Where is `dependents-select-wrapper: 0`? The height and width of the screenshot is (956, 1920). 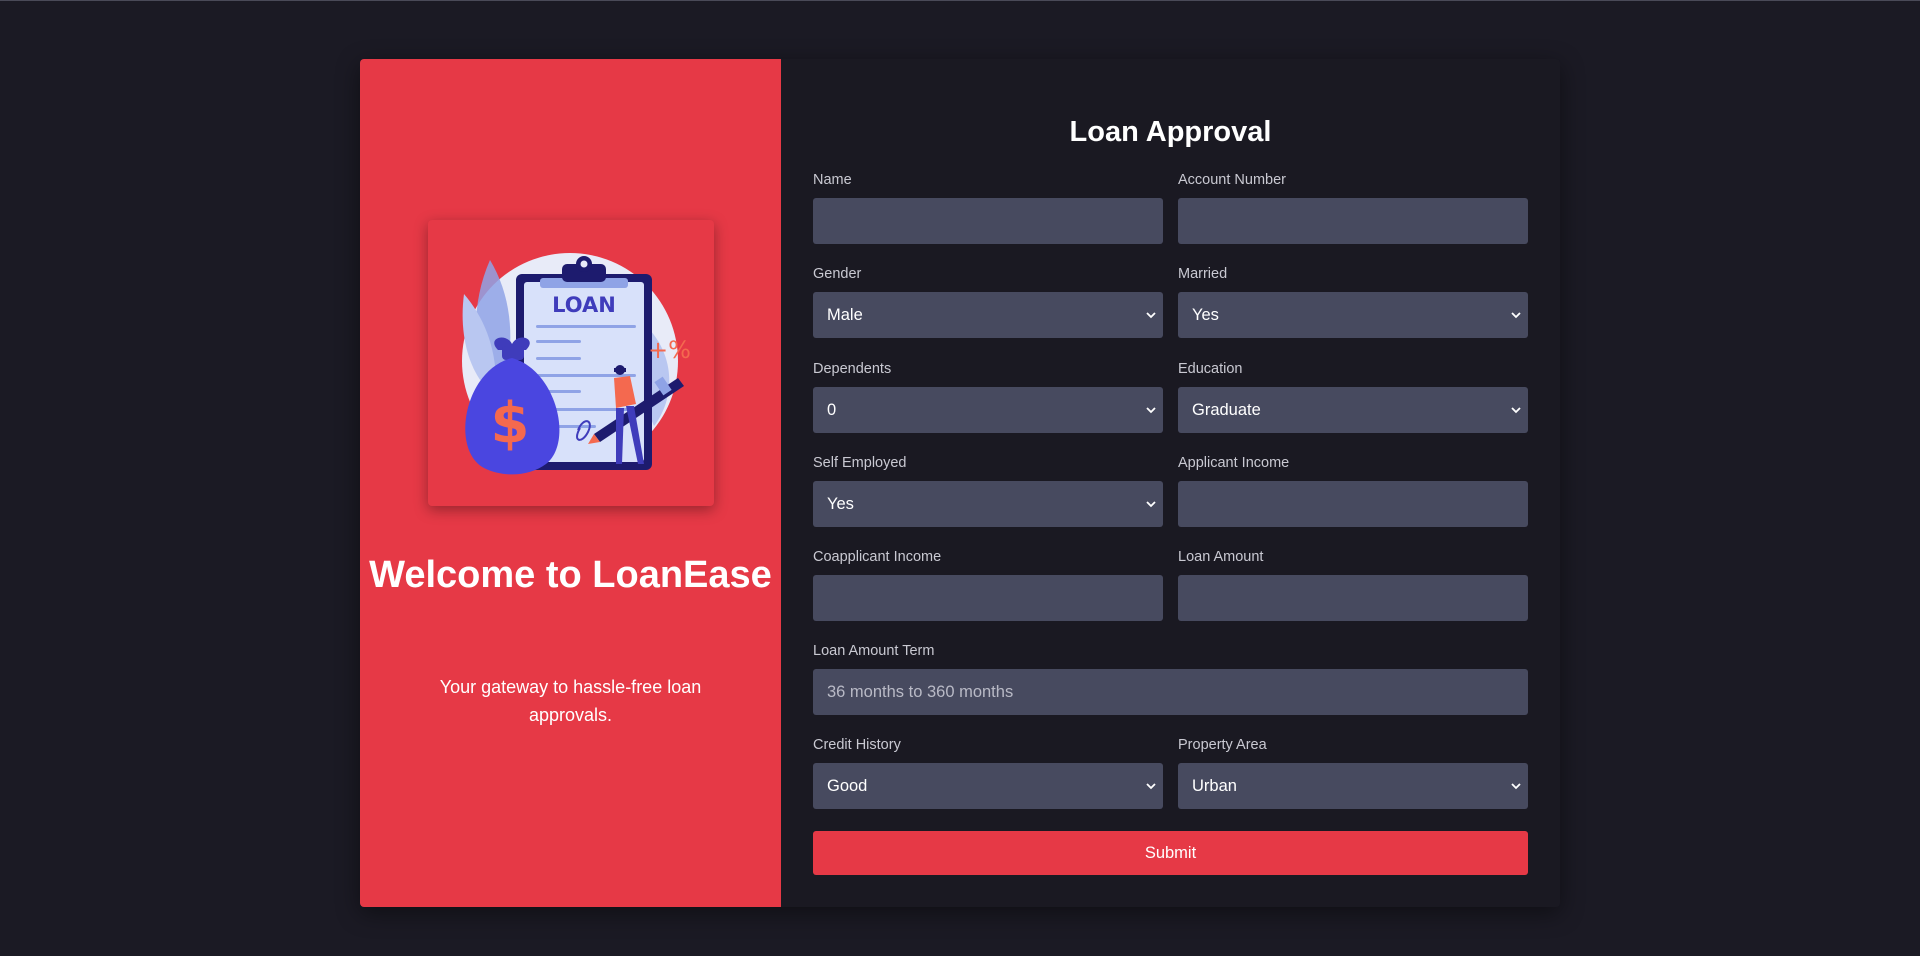 dependents-select-wrapper: 0 is located at coordinates (988, 410).